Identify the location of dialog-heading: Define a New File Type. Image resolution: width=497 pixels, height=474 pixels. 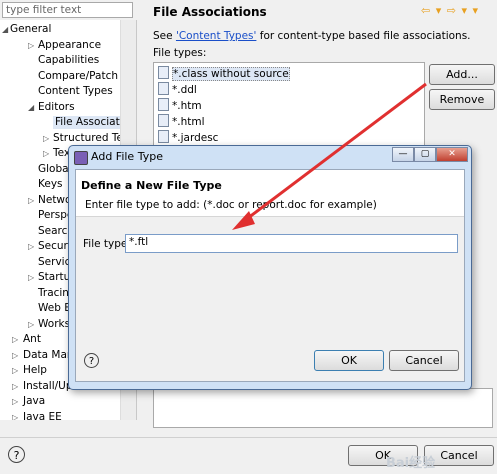
(151, 185).